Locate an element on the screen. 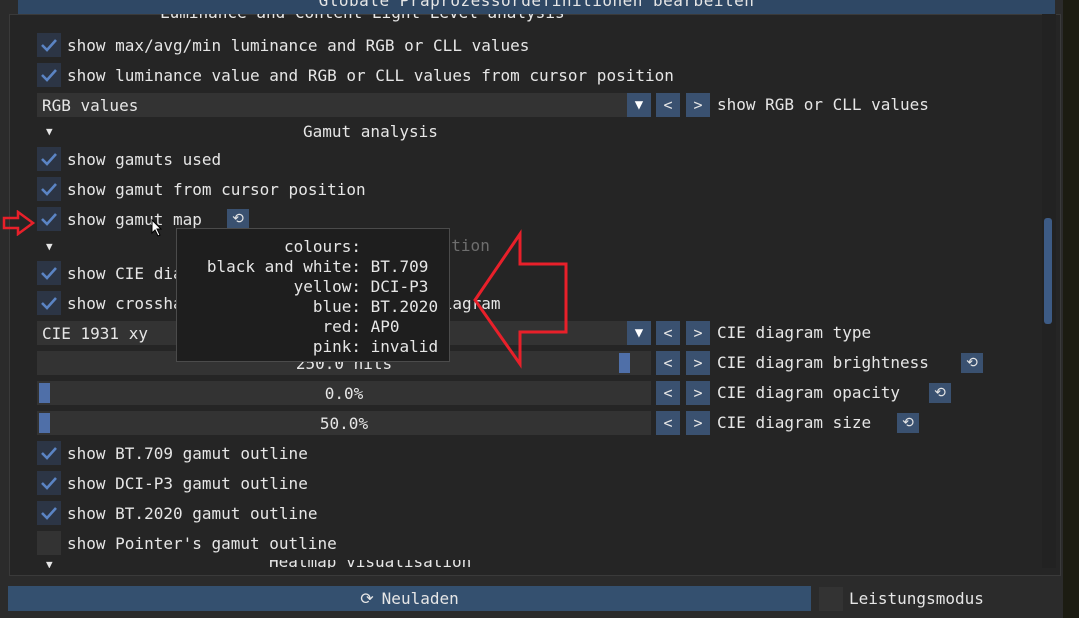  outline-pointer-checkbox is located at coordinates (49, 543).